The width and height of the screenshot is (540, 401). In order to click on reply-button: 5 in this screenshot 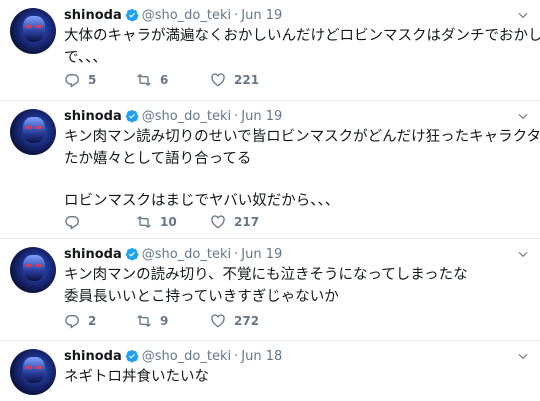, I will do `click(100, 80)`.